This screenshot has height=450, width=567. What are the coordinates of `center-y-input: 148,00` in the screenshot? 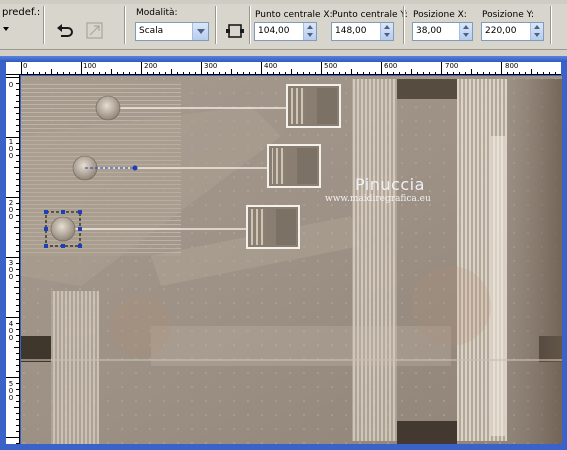 It's located at (362, 31).